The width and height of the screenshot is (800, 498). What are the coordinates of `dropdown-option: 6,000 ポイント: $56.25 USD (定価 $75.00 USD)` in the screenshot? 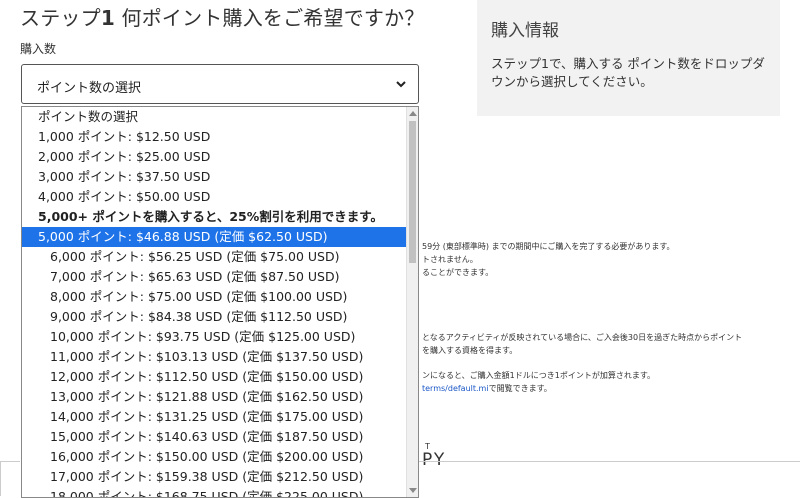 It's located at (220, 257).